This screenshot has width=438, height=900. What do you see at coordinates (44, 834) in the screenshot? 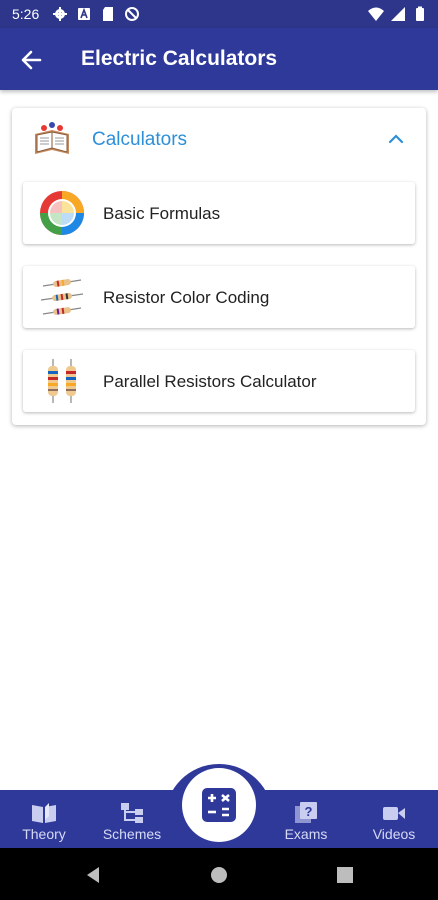
I see `nav-label: Theory` at bounding box center [44, 834].